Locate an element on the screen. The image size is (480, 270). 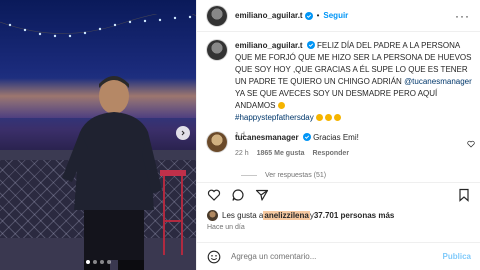
sunglasses-emoji-icon is located at coordinates (281, 105).